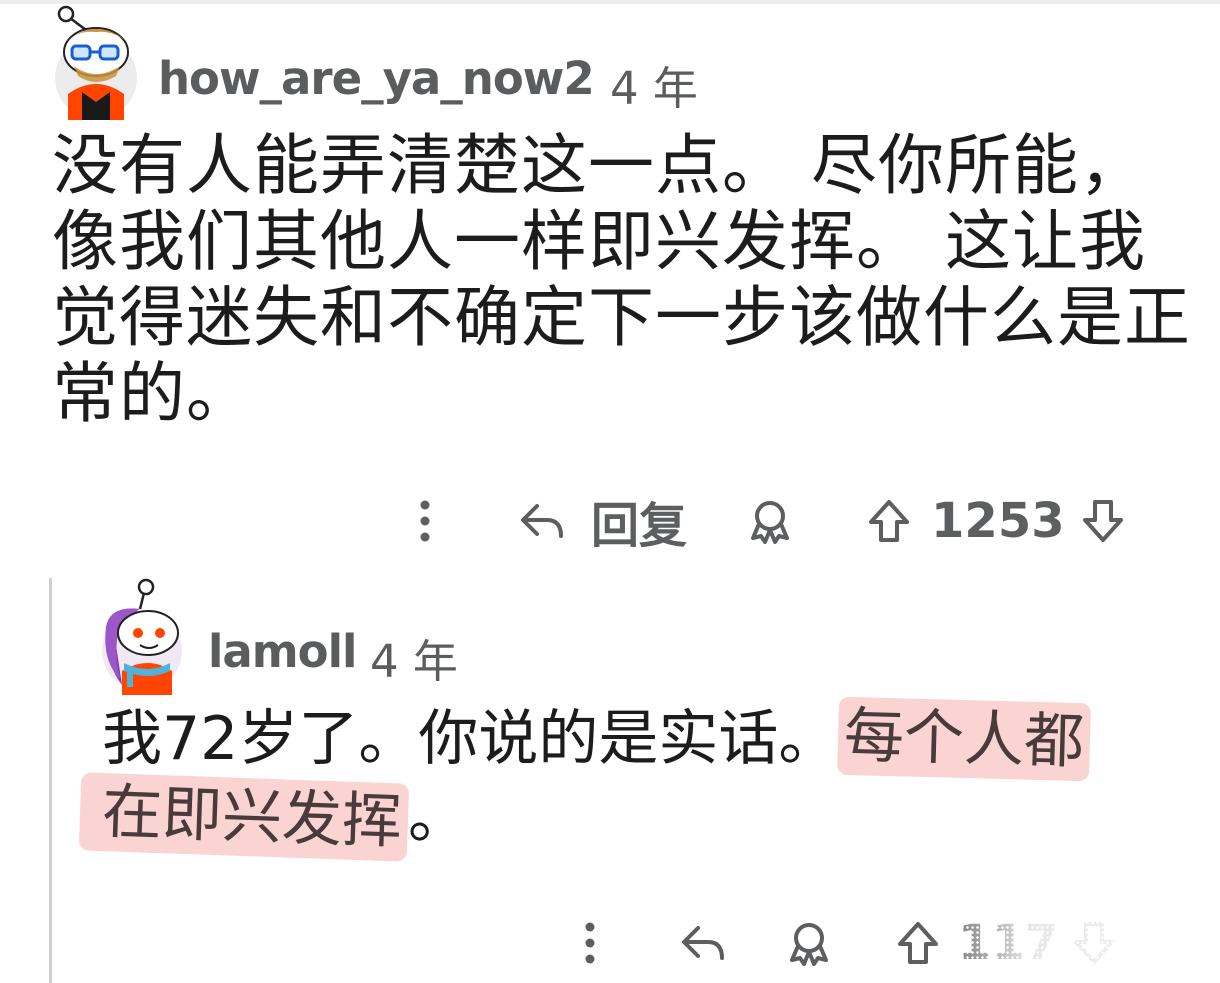  Describe the element at coordinates (639, 526) in the screenshot. I see `reply-label: 回复` at that location.